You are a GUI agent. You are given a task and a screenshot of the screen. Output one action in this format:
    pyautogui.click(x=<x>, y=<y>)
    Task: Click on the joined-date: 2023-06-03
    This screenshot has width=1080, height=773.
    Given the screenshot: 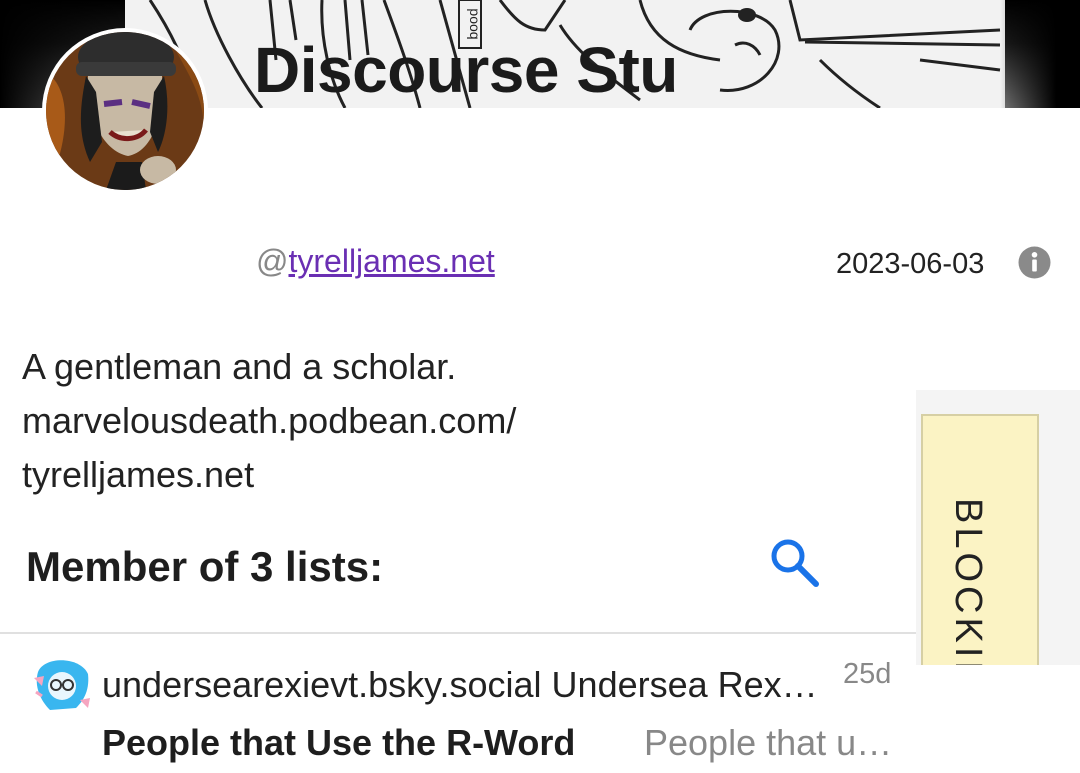 What is the action you would take?
    pyautogui.click(x=910, y=264)
    